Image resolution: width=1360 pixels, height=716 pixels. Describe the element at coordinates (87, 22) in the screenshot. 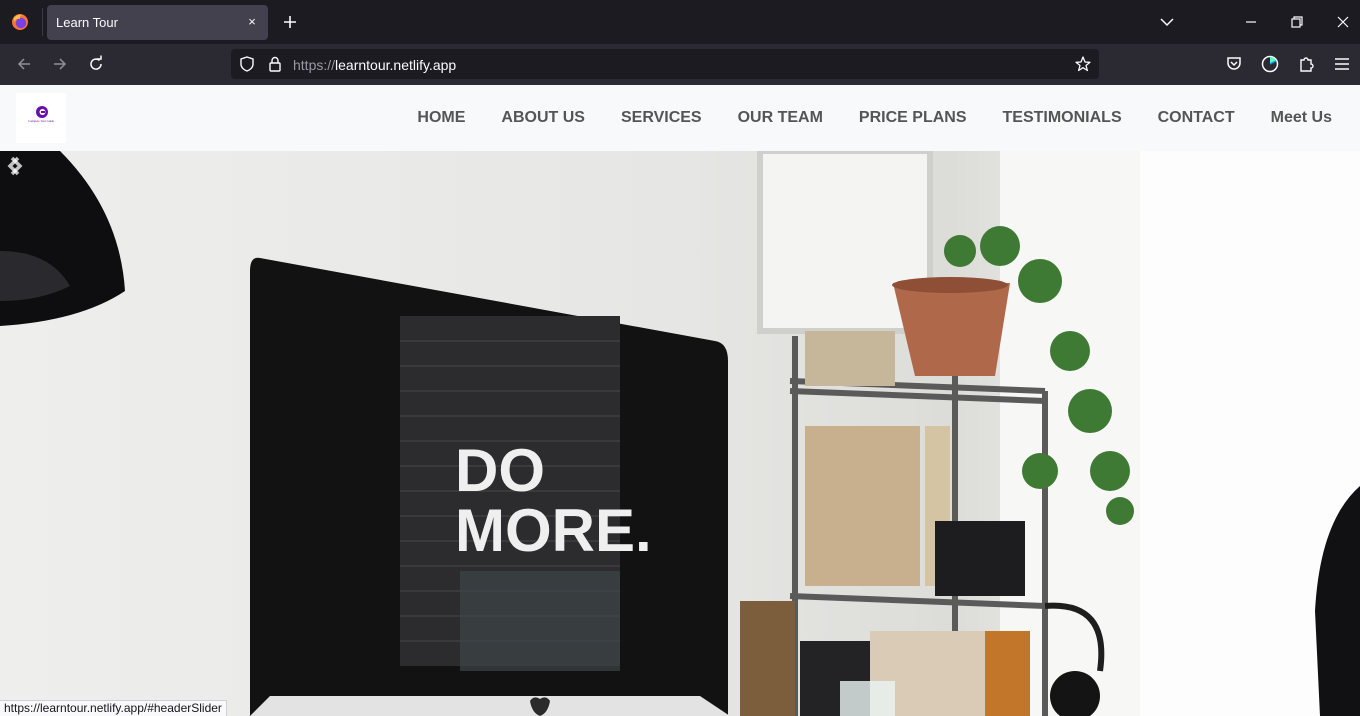

I see `tab-title: Learn Tour` at that location.